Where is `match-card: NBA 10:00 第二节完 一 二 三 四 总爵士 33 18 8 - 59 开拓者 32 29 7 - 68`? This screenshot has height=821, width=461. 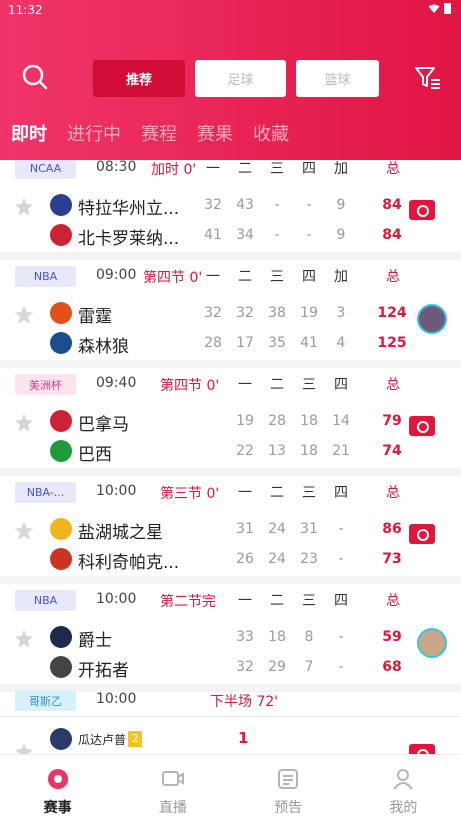
match-card: NBA 10:00 第二节完 一 二 三 四 总爵士 33 18 8 - 59 开拓者 32 29 7 - 68 is located at coordinates (230, 638).